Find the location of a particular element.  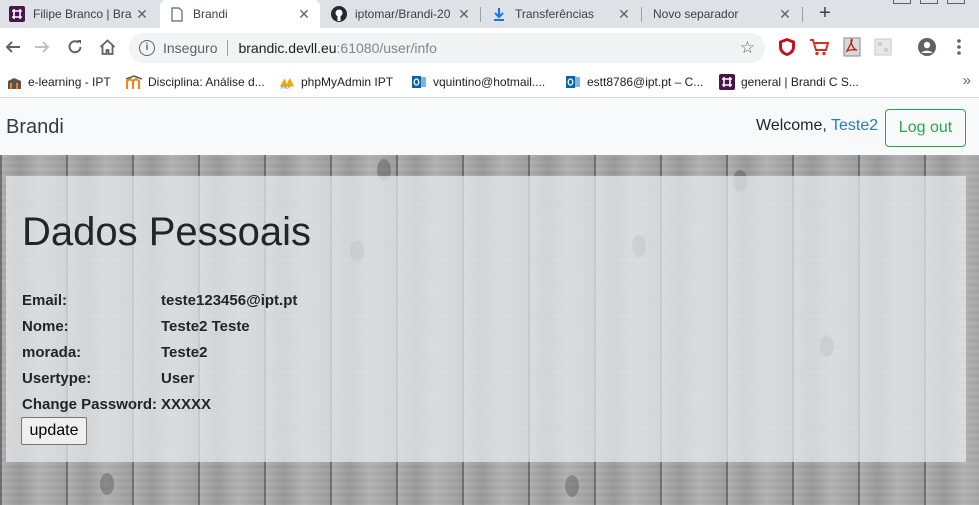

forward-button is located at coordinates (42, 47).